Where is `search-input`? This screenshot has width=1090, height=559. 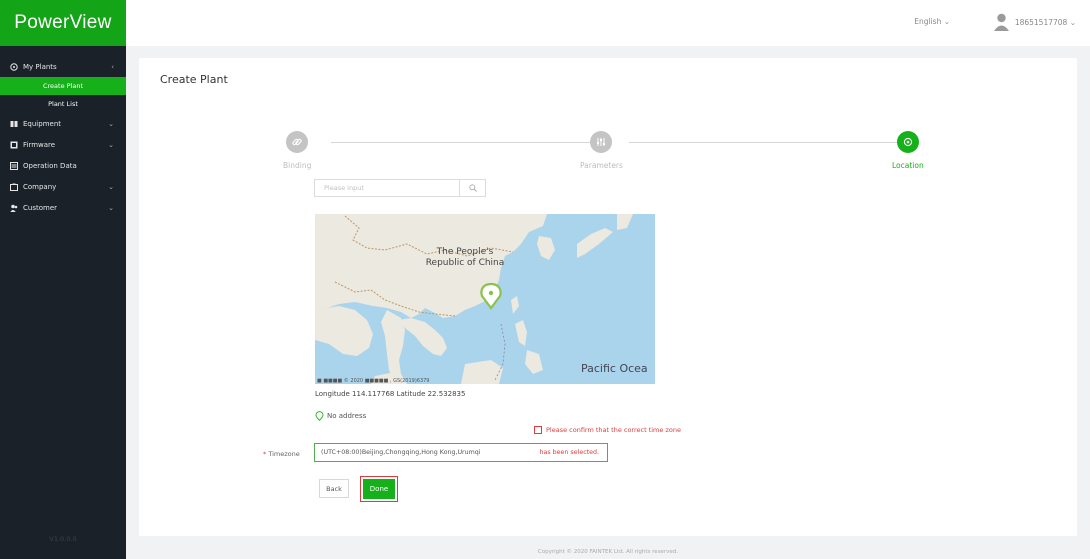
search-input is located at coordinates (387, 188).